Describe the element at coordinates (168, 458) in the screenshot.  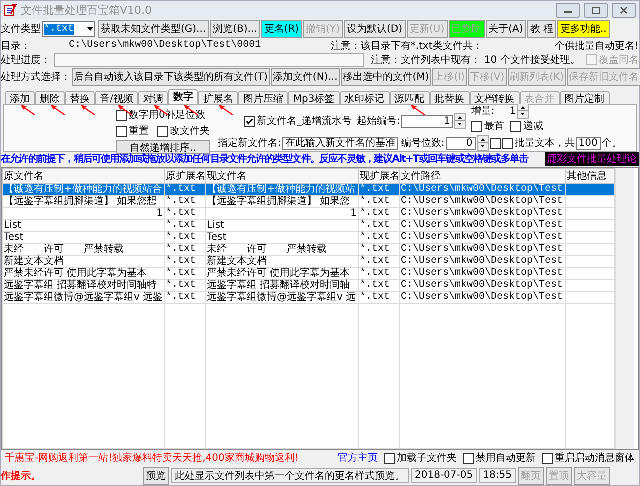
I see `ad-link: 千惠宝-网购返利第一站!独家爆料特卖天天抢,400家商城购物返利!` at that location.